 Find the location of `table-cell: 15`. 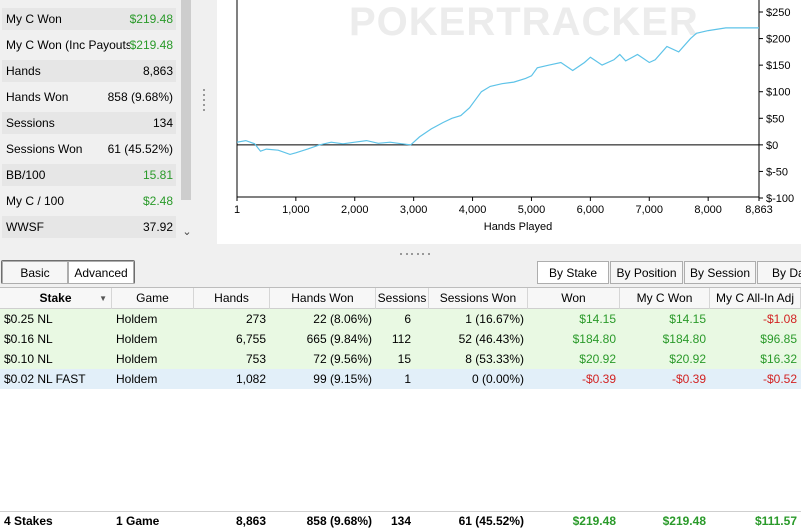

table-cell: 15 is located at coordinates (404, 359).